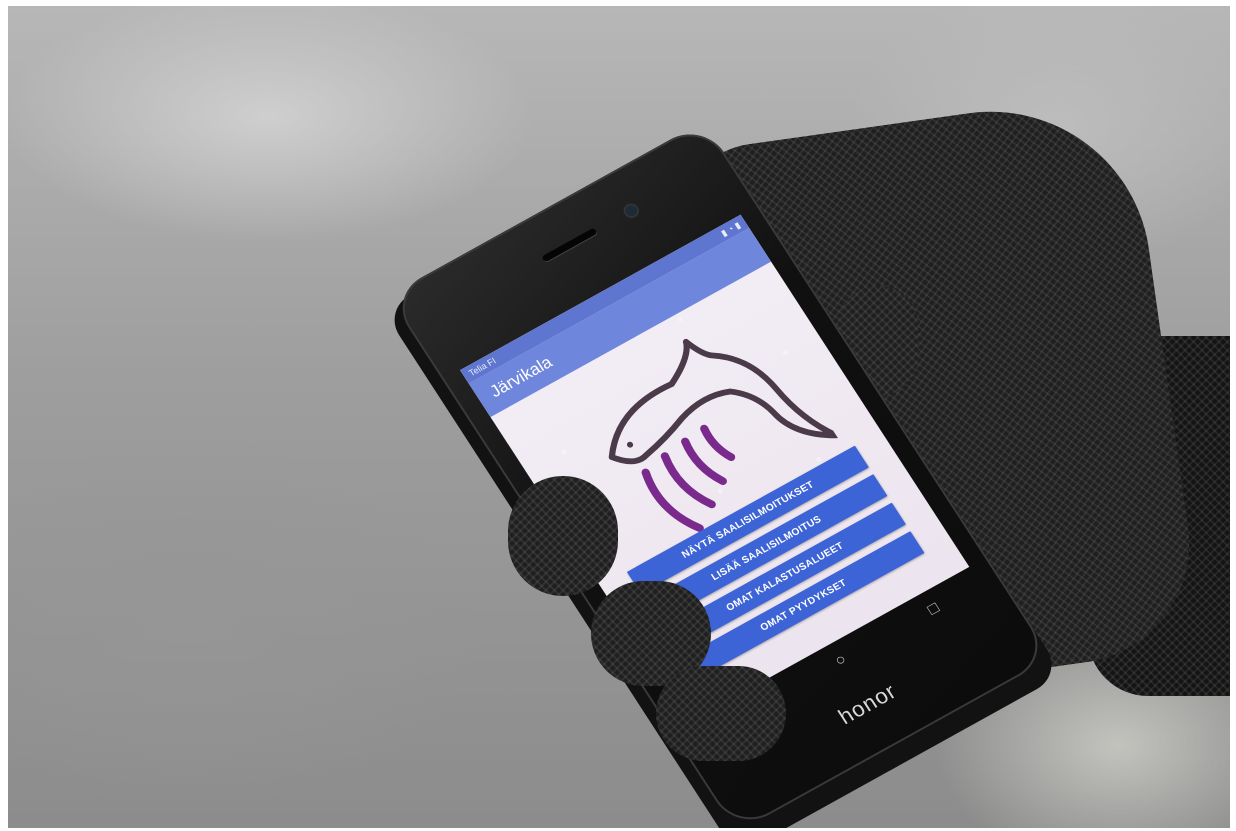 Image resolution: width=1236 pixels, height=831 pixels. What do you see at coordinates (841, 661) in the screenshot?
I see `home-icon: ○` at bounding box center [841, 661].